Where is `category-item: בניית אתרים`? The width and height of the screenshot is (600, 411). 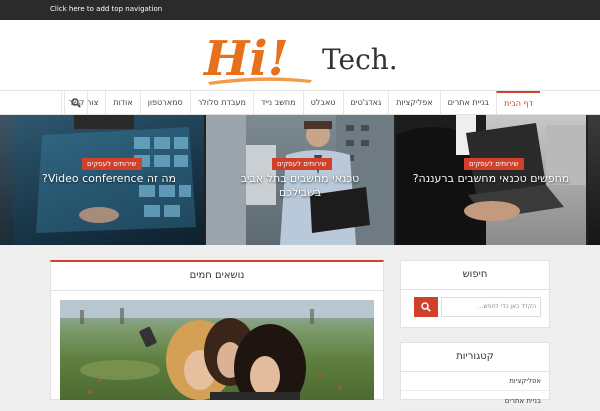 category-item: בניית אתרים is located at coordinates (475, 401).